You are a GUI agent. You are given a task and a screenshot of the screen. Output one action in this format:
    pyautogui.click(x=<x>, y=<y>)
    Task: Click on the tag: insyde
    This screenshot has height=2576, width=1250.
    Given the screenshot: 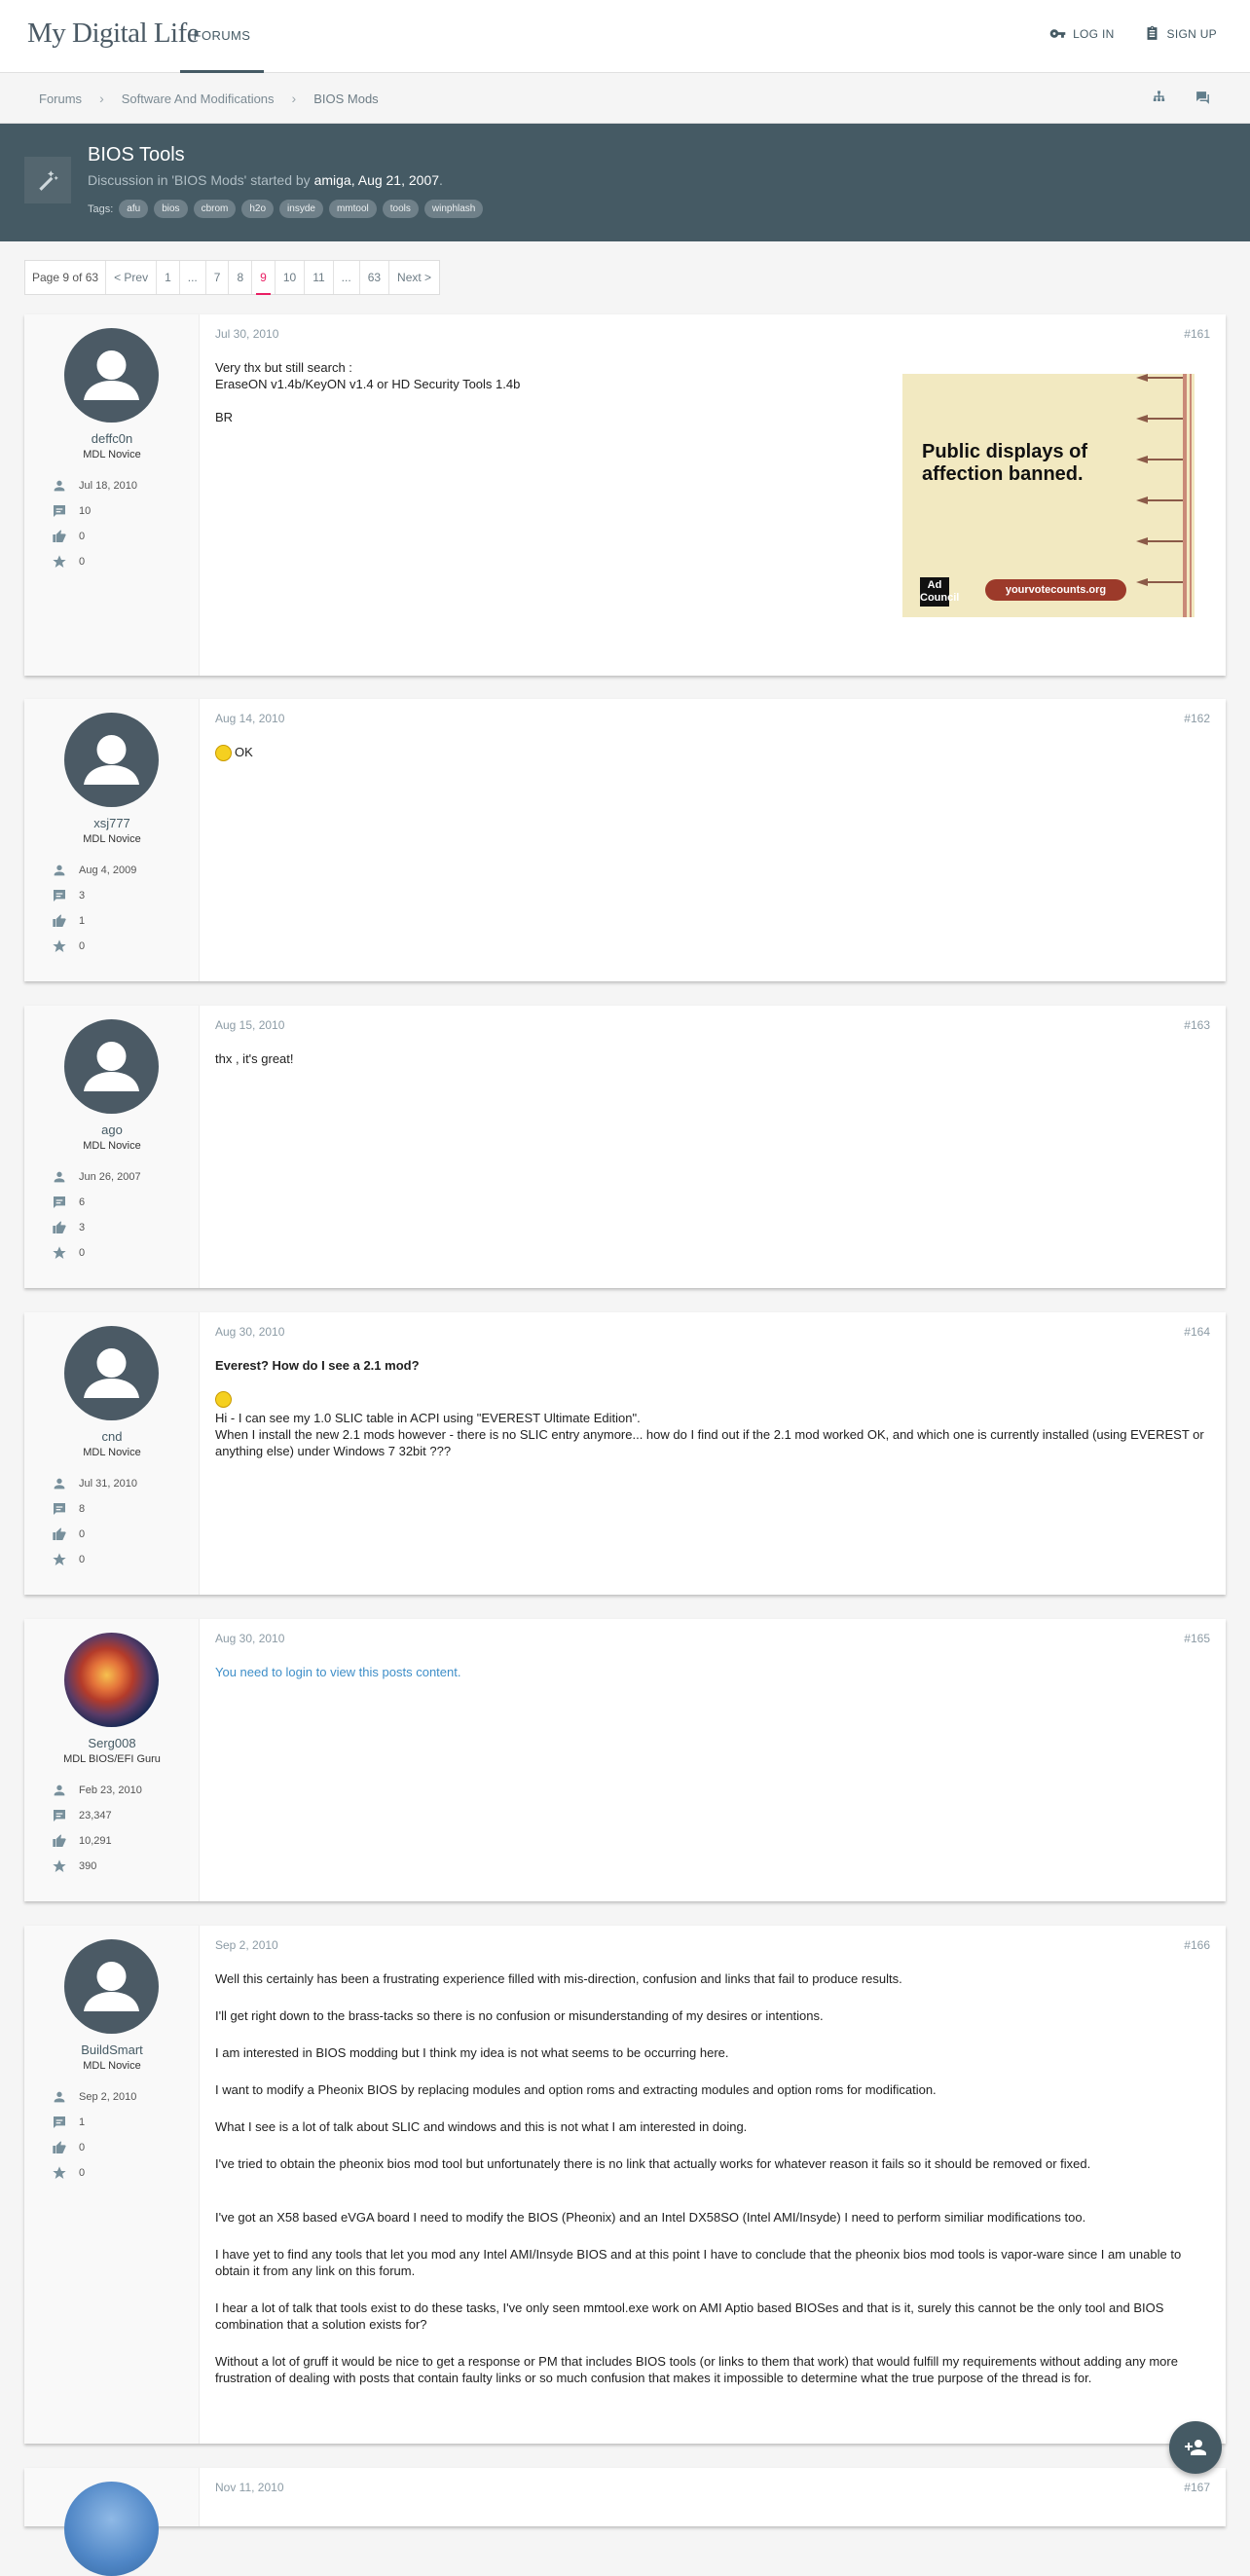 What is the action you would take?
    pyautogui.click(x=301, y=209)
    